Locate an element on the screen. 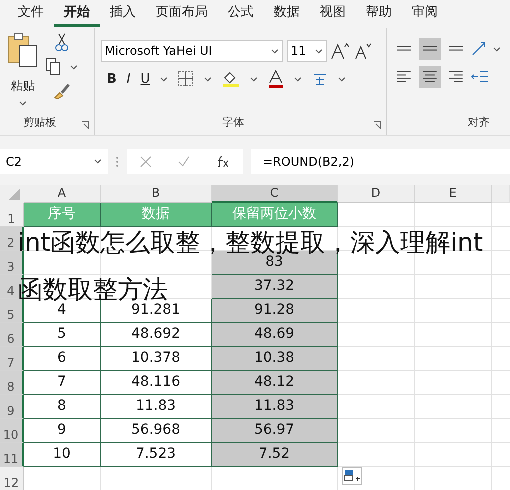 Image resolution: width=510 pixels, height=490 pixels. ribbon-tab: 页面布局 is located at coordinates (182, 14).